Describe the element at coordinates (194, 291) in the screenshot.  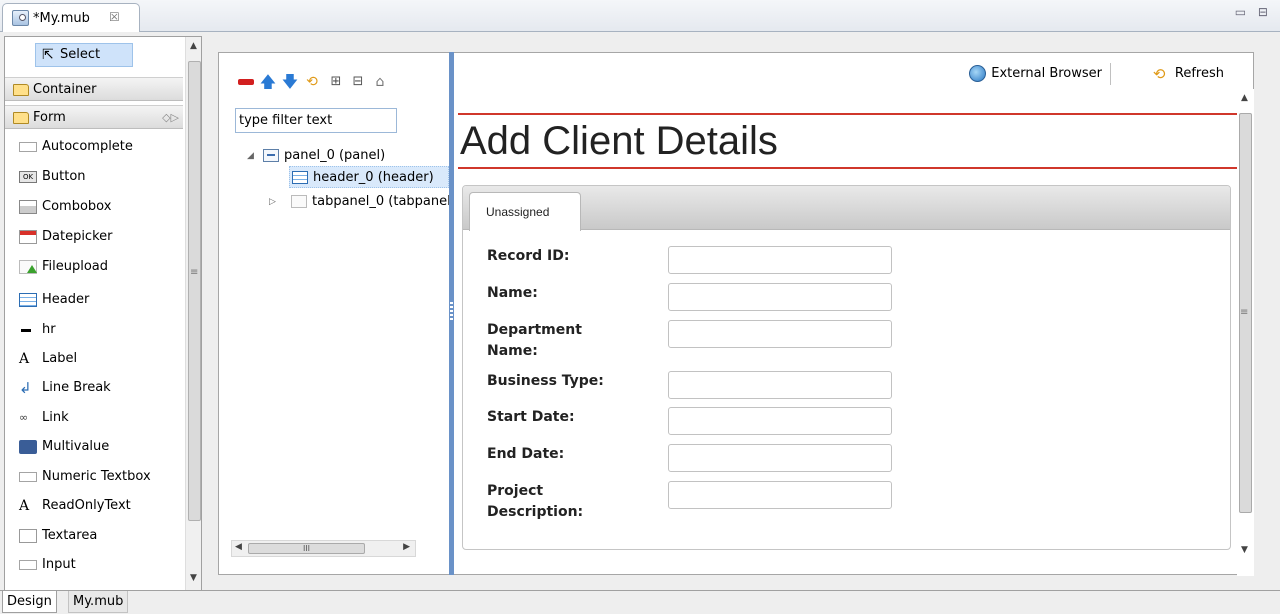
I see `scrollbar-thumb` at that location.